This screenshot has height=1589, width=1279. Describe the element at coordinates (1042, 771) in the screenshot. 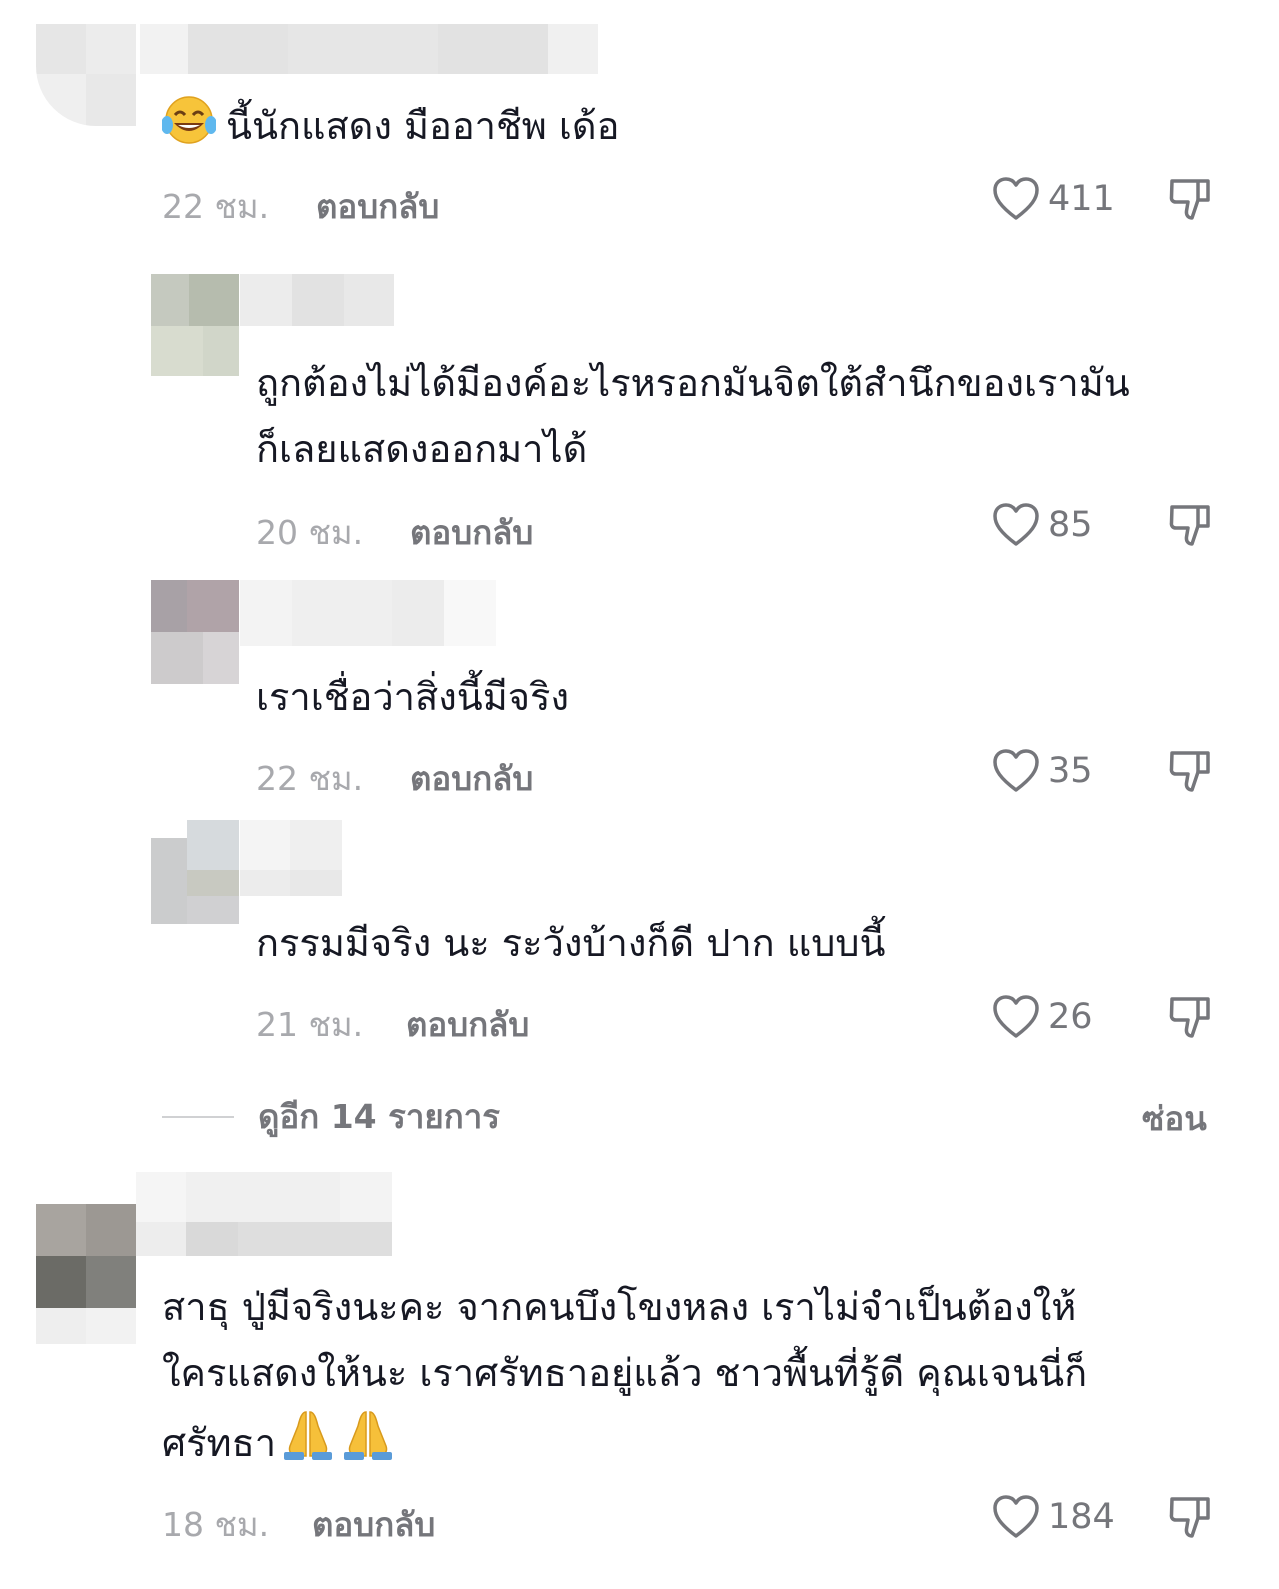

I see `like-button: 35` at that location.